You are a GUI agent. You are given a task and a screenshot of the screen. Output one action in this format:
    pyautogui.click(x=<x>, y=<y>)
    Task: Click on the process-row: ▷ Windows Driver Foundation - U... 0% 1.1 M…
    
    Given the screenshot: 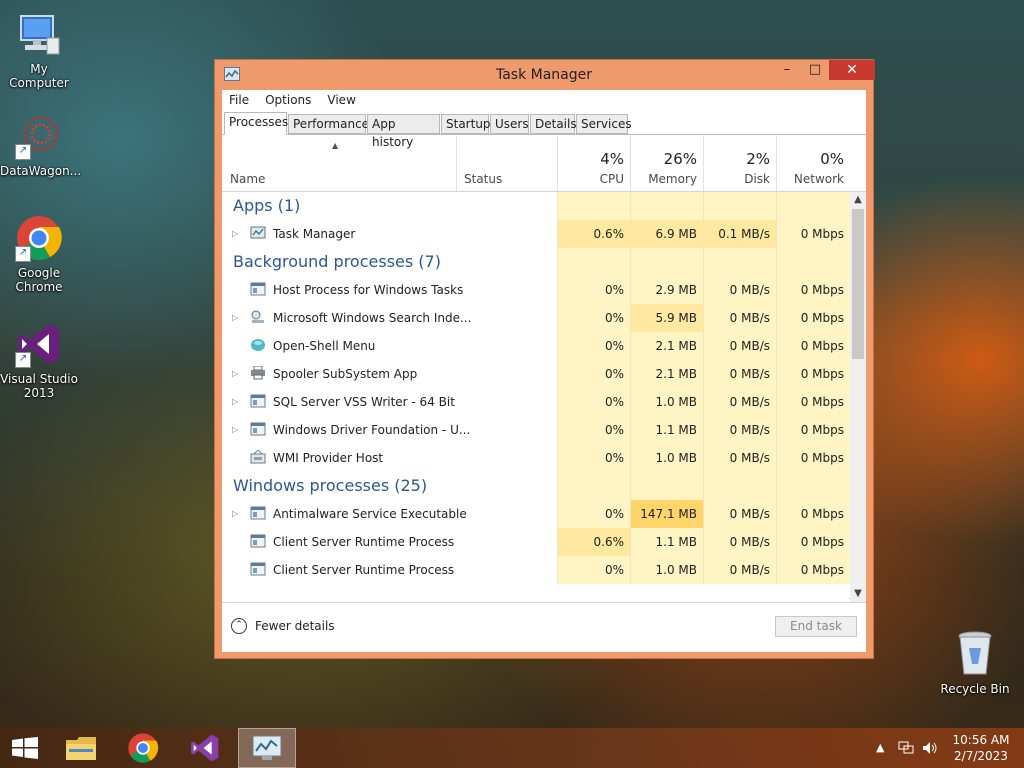 What is the action you would take?
    pyautogui.click(x=536, y=430)
    